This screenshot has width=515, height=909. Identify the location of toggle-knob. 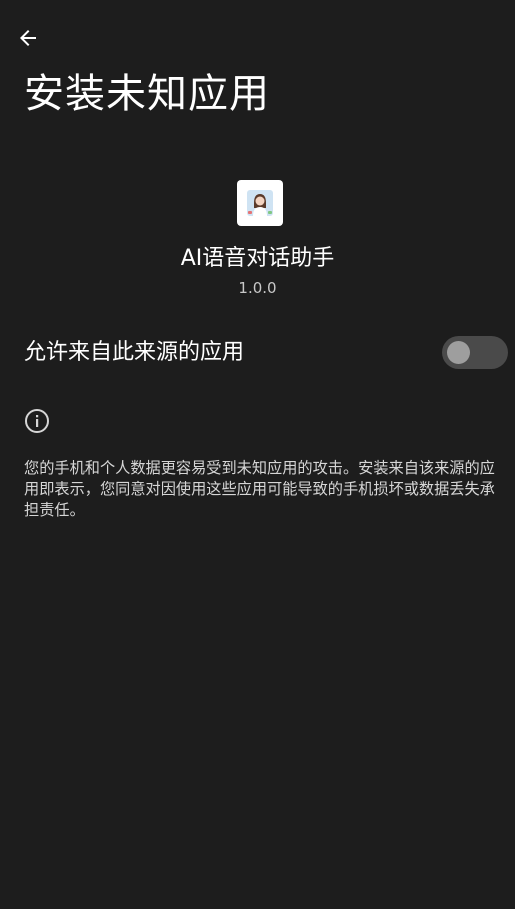
(458, 352).